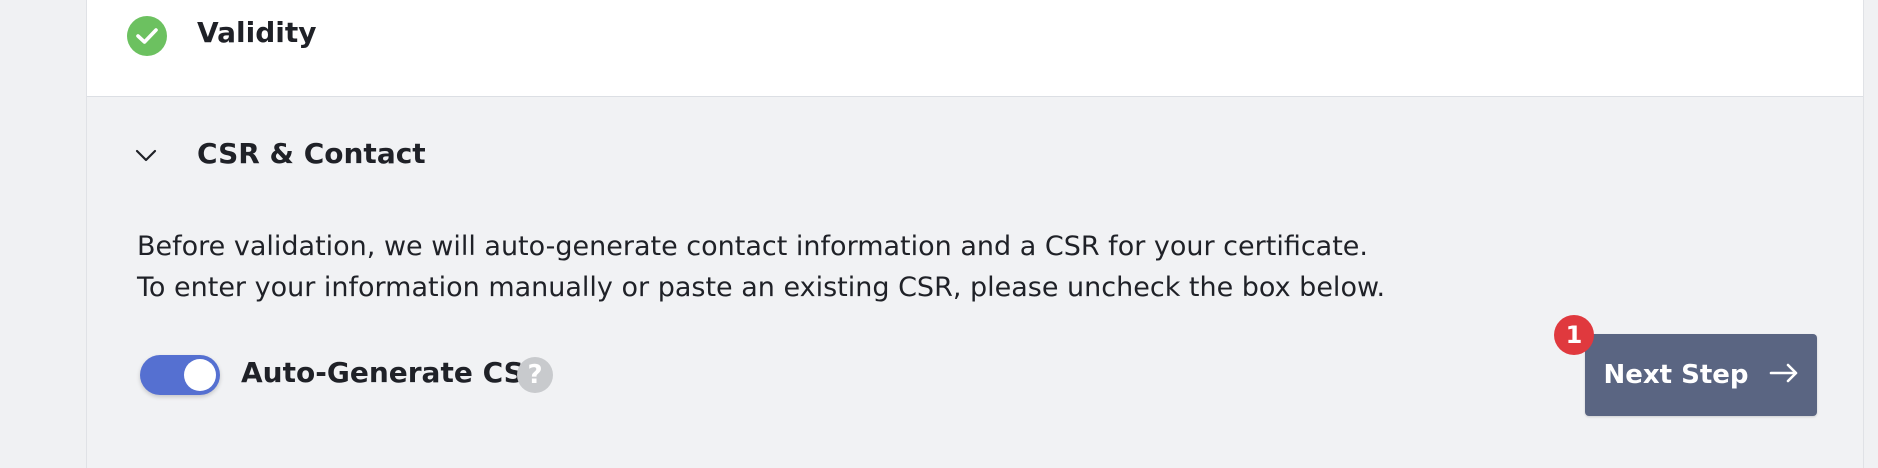 The height and width of the screenshot is (468, 1878). Describe the element at coordinates (180, 375) in the screenshot. I see `auto-generate-csr-toggle` at that location.